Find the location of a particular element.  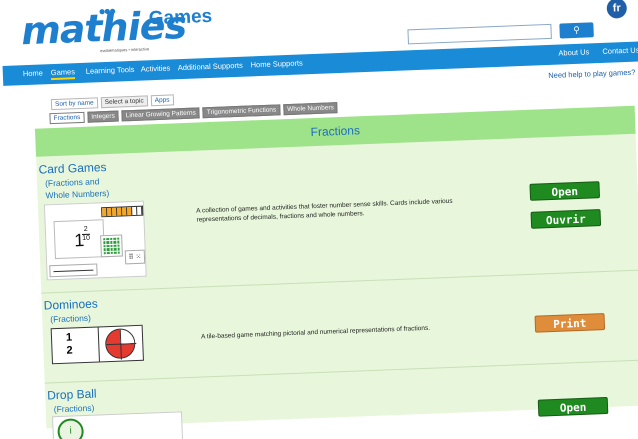

fraction-card: 1 is located at coordinates (79, 239).